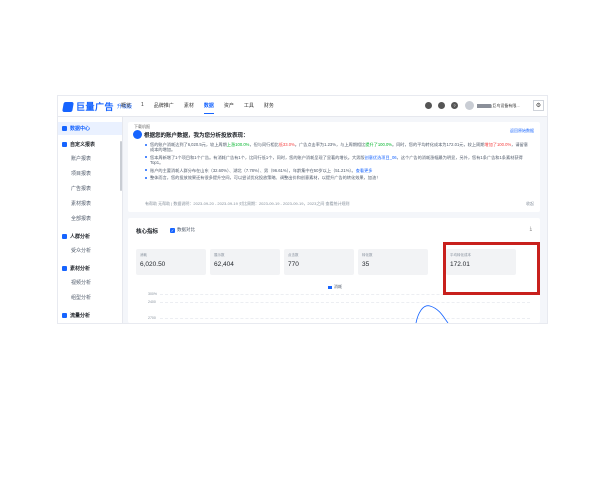 This screenshot has width=600, height=488. Describe the element at coordinates (238, 144) in the screenshot. I see `insight-text: 上涨100.0%` at that location.